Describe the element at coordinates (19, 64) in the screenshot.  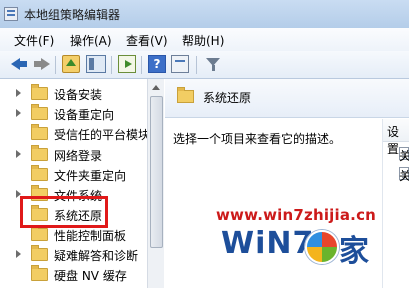
I see `back-icon` at that location.